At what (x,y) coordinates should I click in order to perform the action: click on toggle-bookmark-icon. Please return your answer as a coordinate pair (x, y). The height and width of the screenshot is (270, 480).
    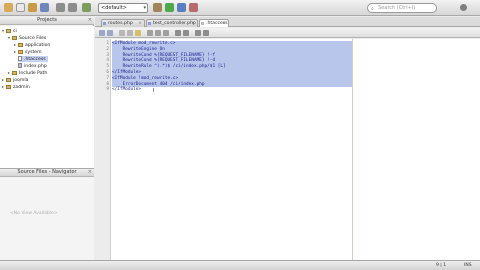
    Looking at the image, I should click on (166, 33).